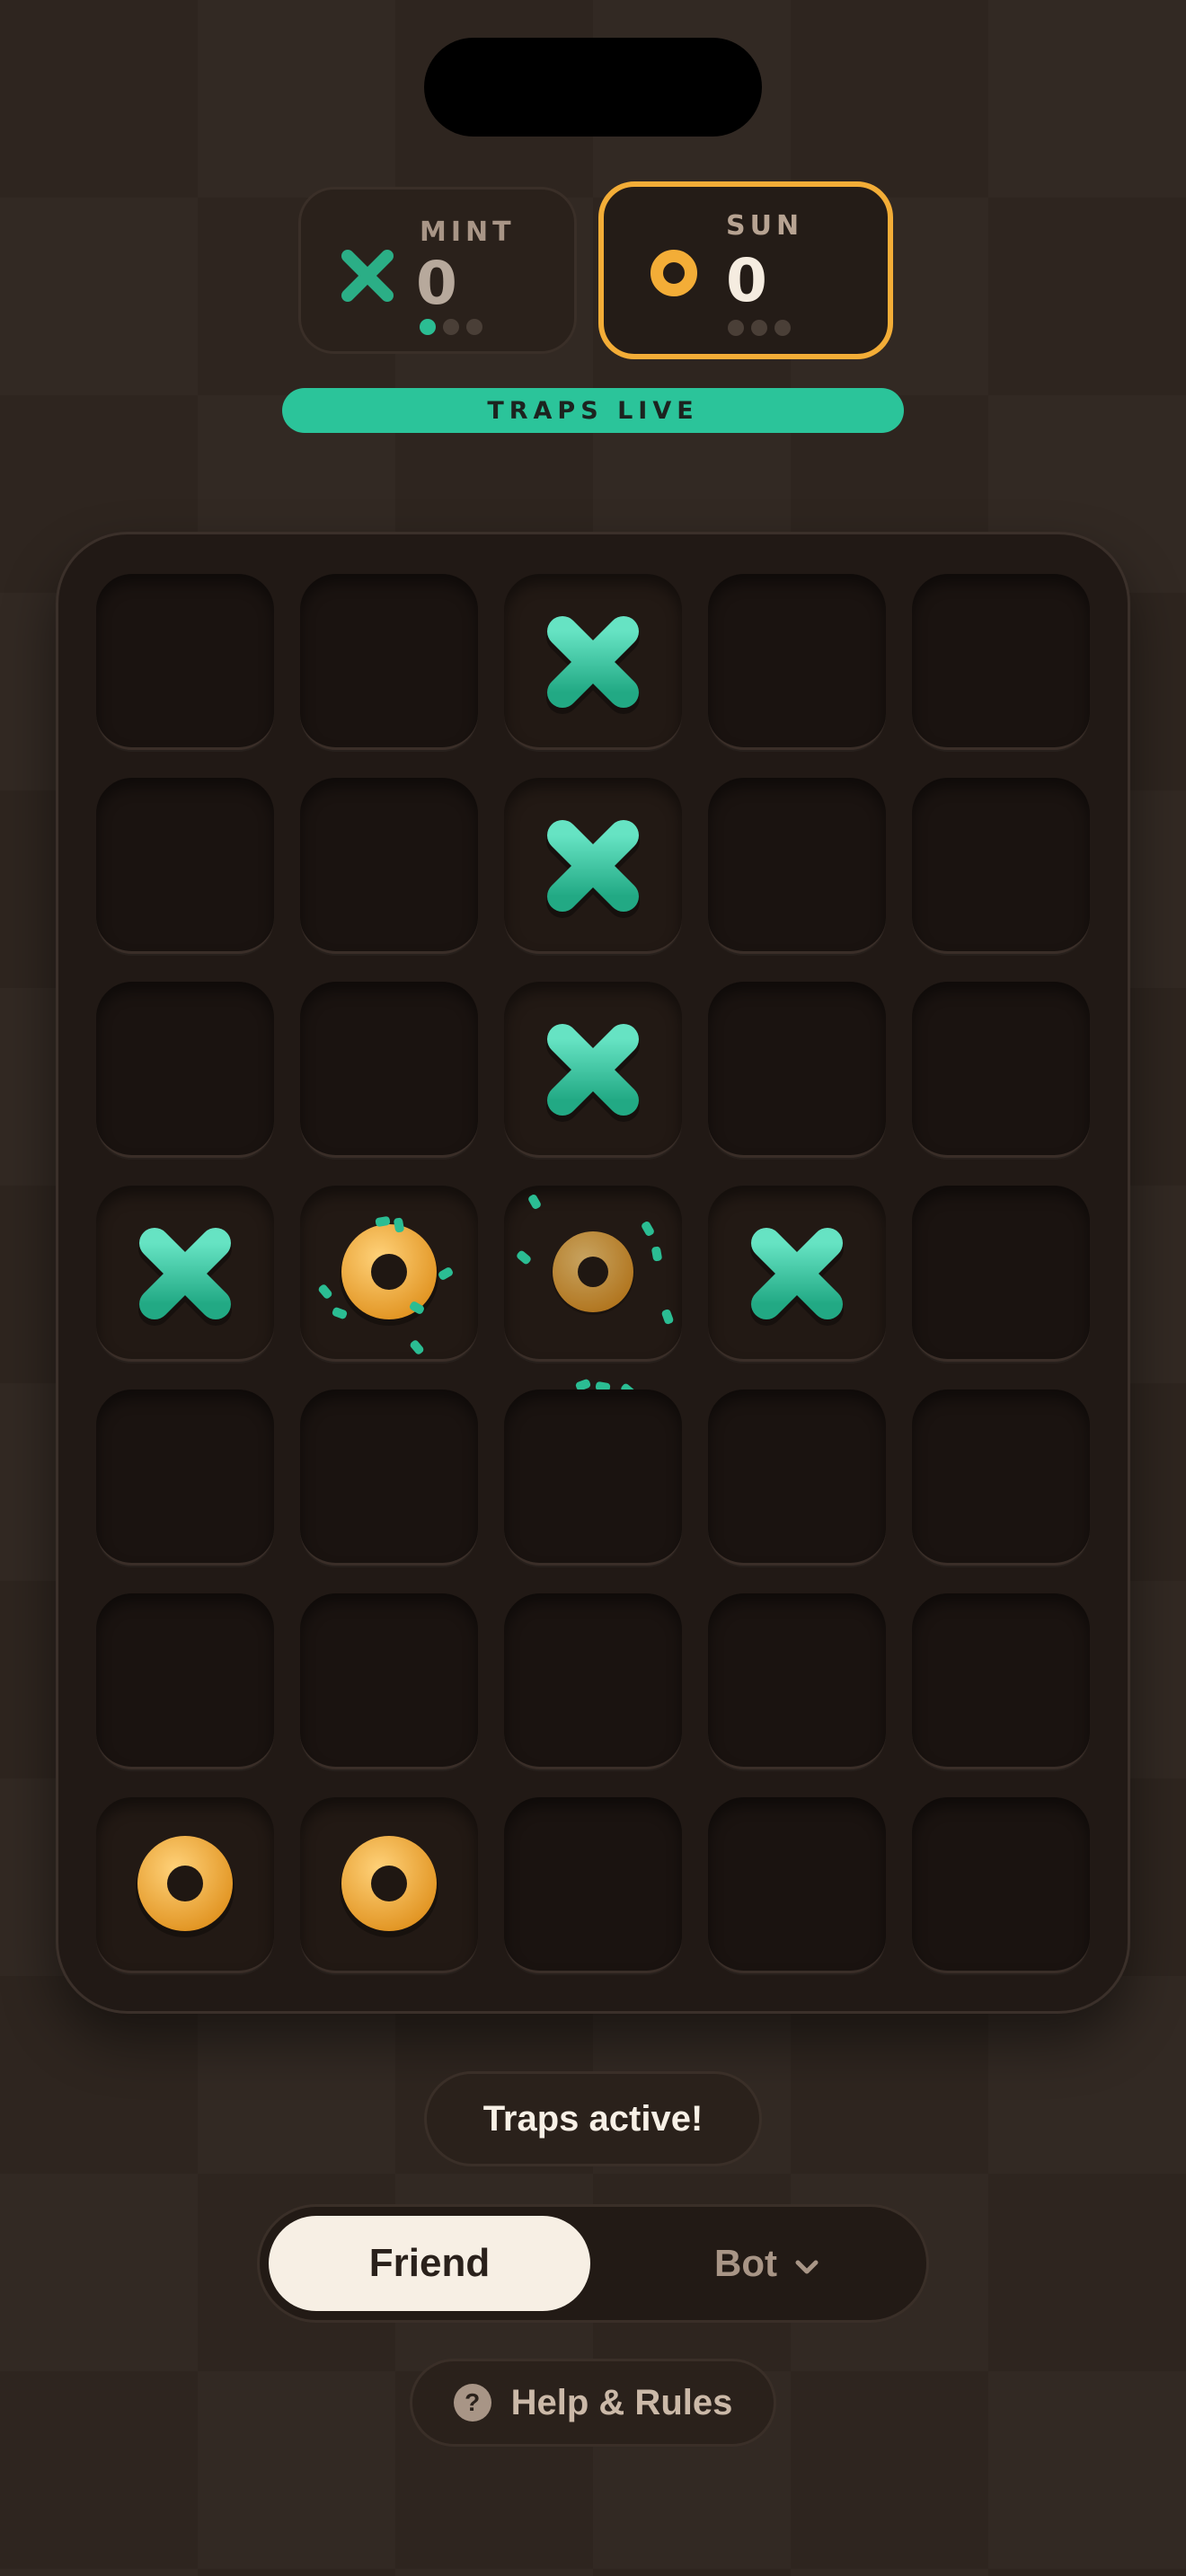 The image size is (1186, 2576). Describe the element at coordinates (621, 2402) in the screenshot. I see `help-label: Help & Rules` at that location.